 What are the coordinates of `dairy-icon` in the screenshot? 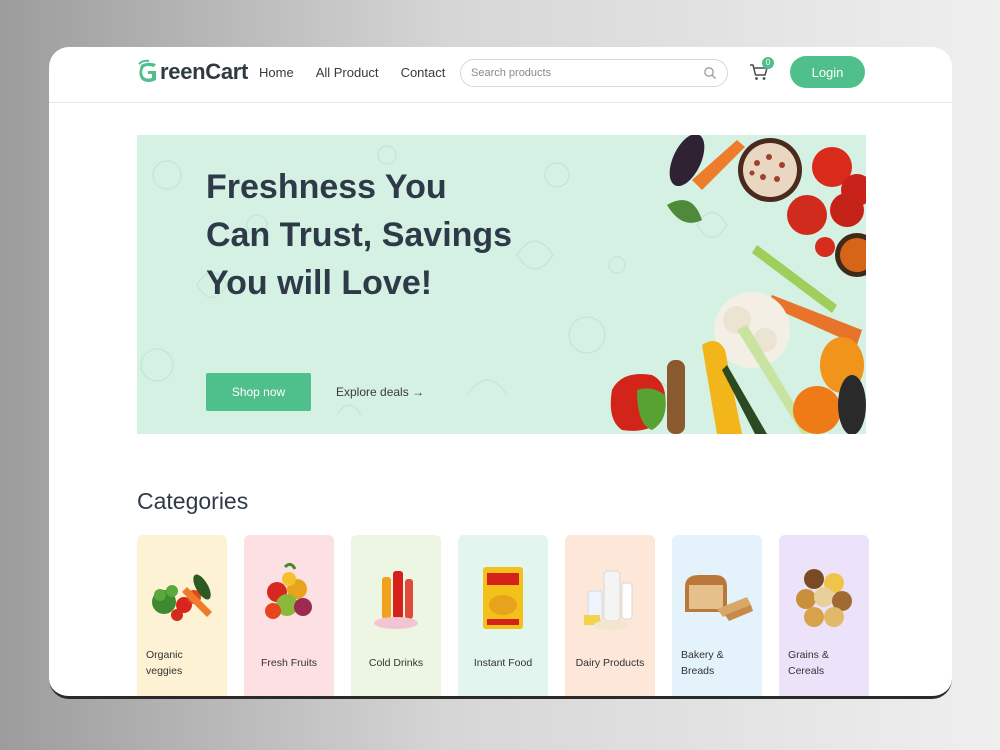 It's located at (608, 600).